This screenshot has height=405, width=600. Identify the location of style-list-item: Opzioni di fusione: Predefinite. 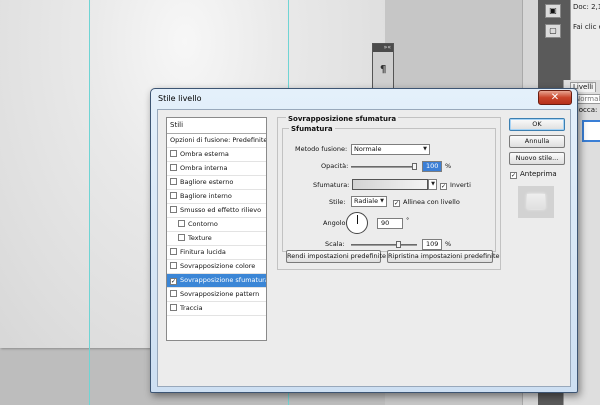
(216, 141).